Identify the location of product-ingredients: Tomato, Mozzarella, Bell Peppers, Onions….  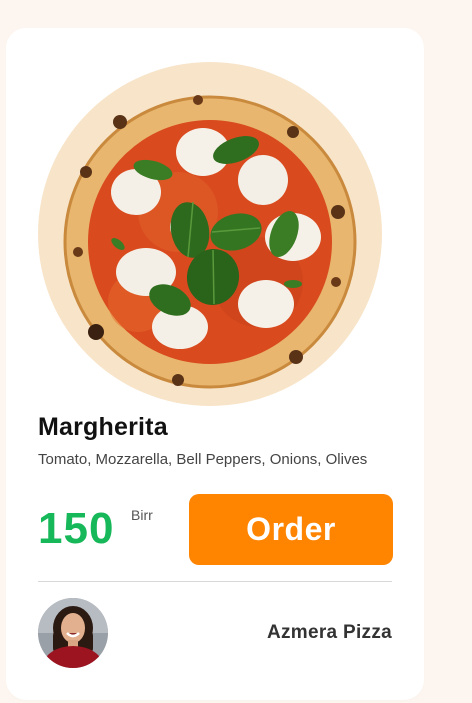
(203, 459).